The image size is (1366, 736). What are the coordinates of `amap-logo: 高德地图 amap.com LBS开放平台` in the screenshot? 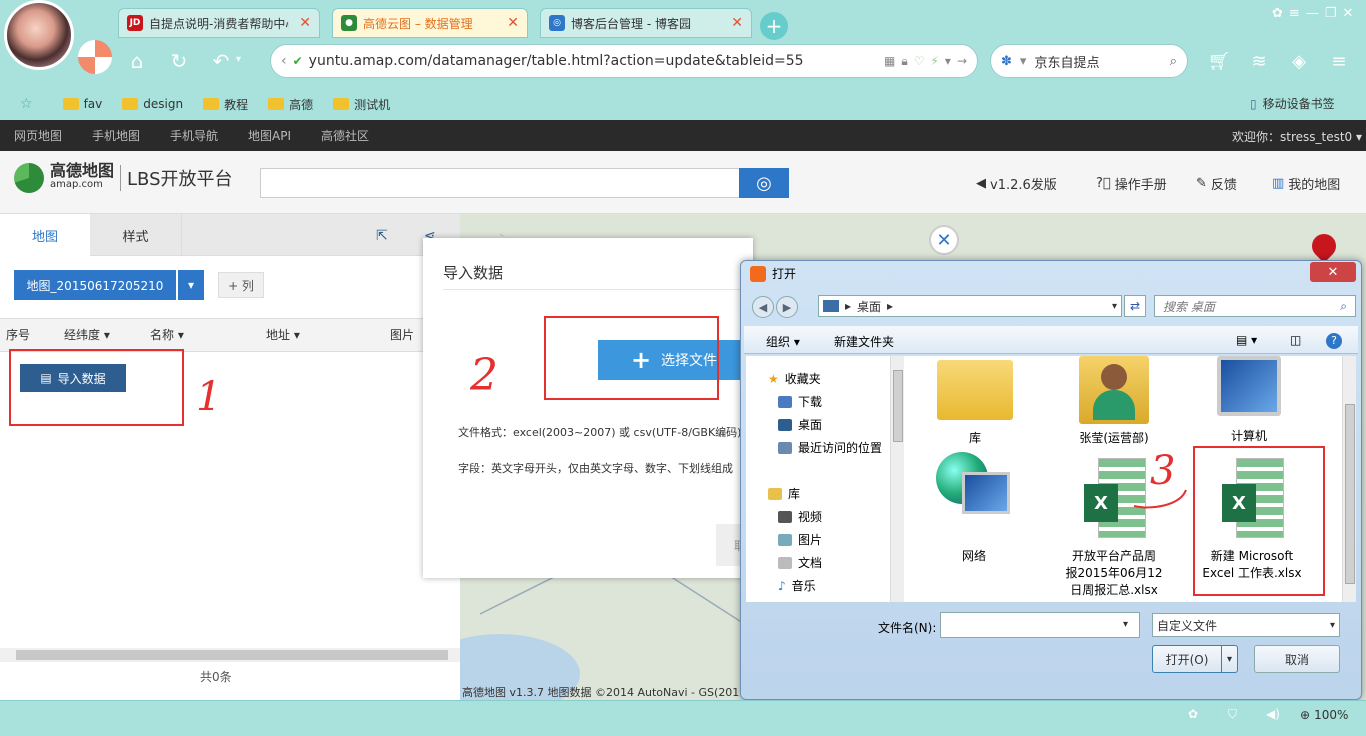 It's located at (123, 178).